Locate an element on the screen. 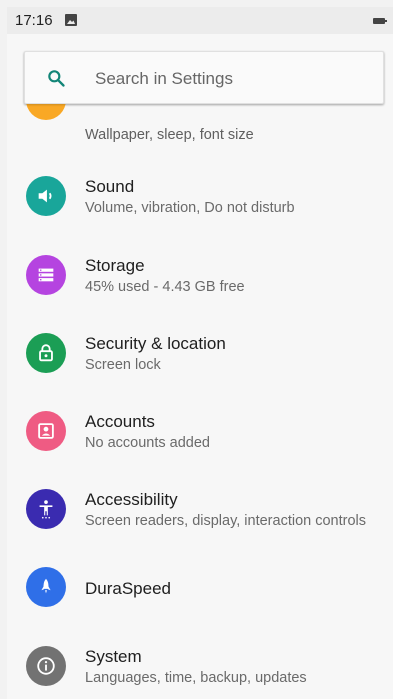 This screenshot has height=699, width=393. settings-item-system: System Languages, time, backup, updates is located at coordinates (200, 663).